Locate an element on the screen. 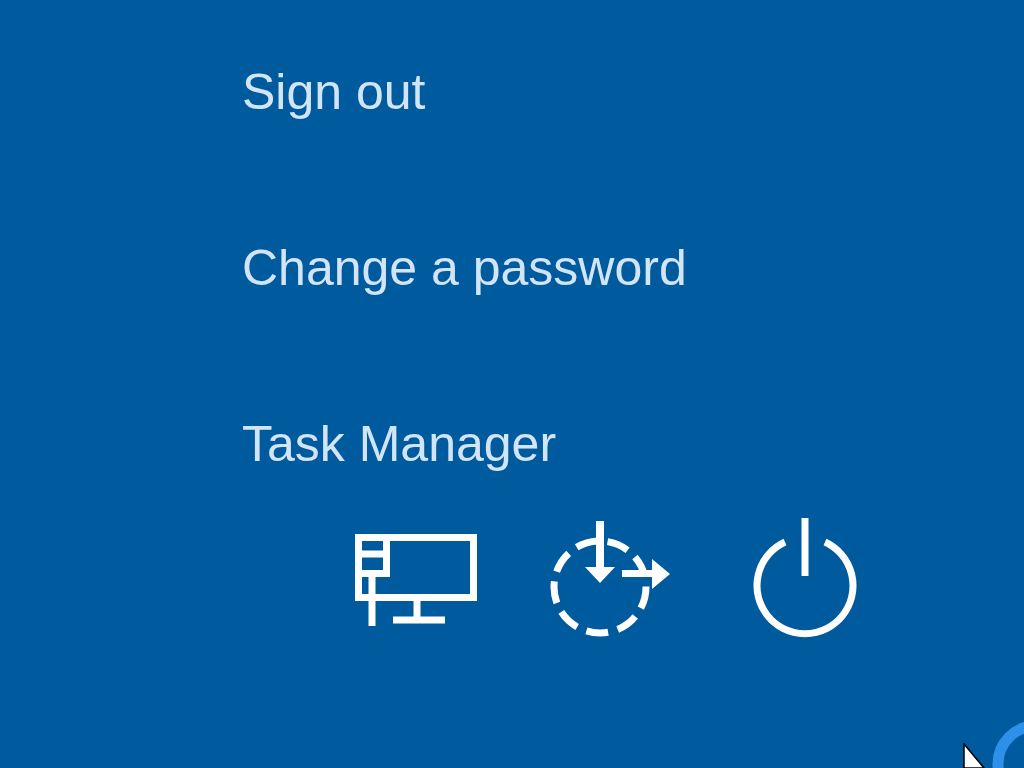 This screenshot has height=768, width=1024. mouse-cursor-icon is located at coordinates (974, 755).